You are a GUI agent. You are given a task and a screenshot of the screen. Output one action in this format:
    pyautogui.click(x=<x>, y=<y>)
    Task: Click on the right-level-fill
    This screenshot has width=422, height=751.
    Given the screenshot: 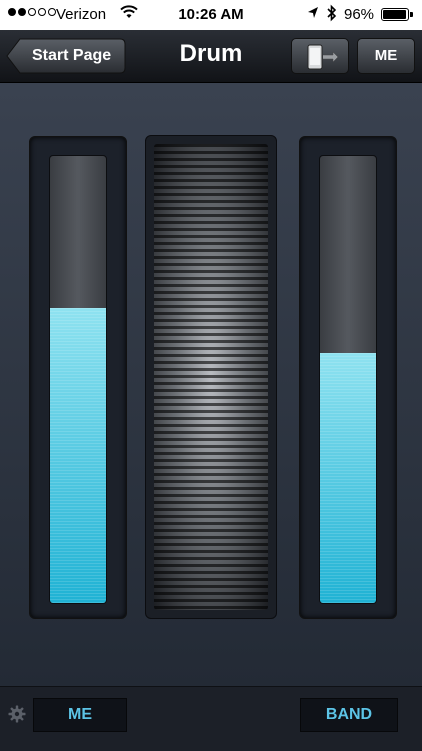 What is the action you would take?
    pyautogui.click(x=348, y=477)
    